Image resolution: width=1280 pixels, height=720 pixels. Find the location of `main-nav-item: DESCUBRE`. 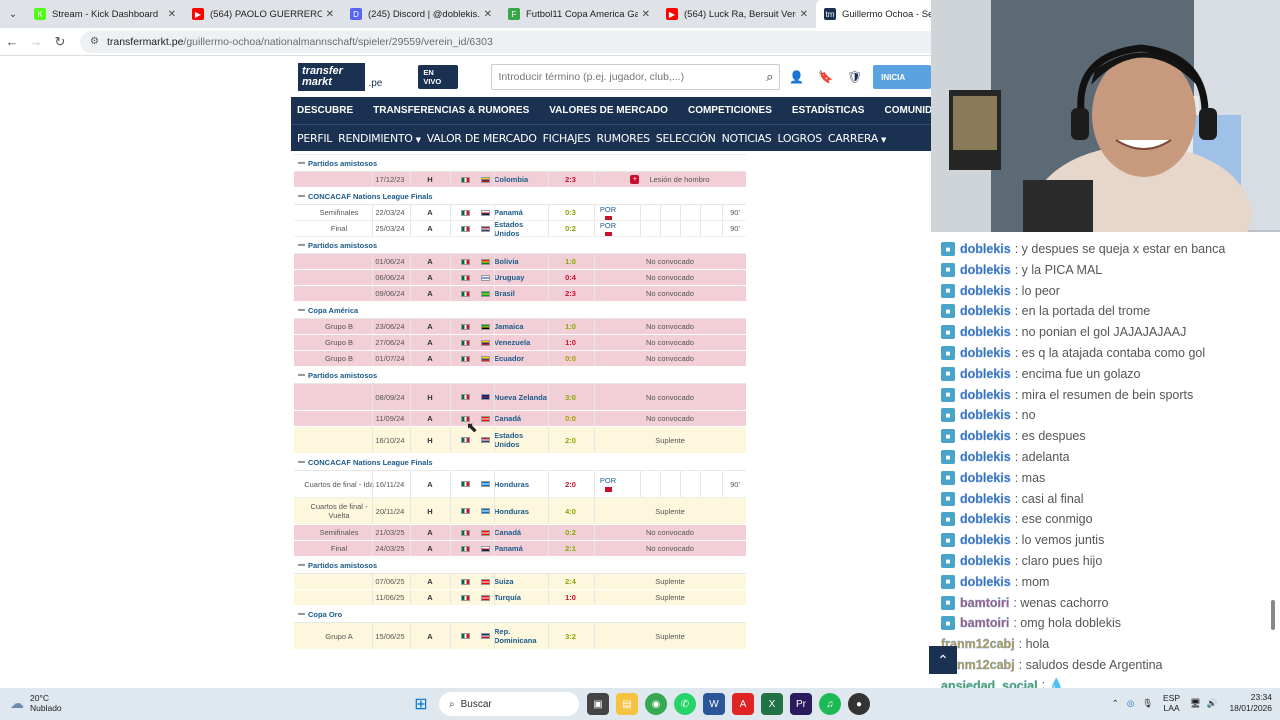

main-nav-item: DESCUBRE is located at coordinates (325, 110).